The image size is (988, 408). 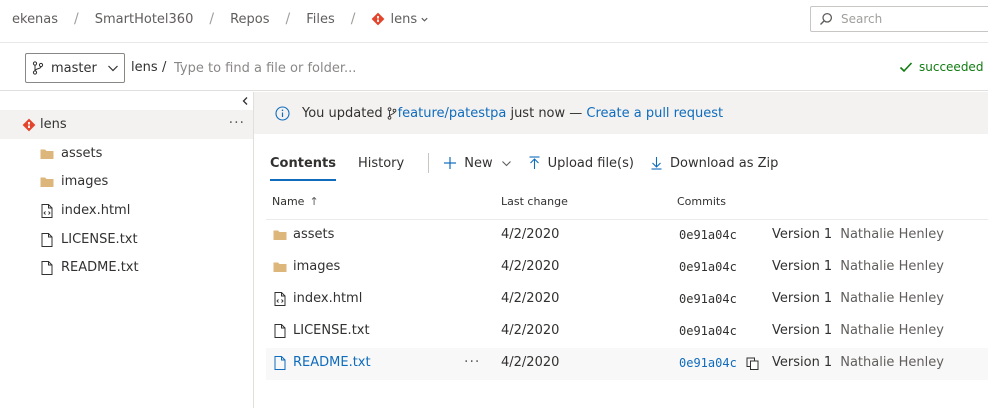 I want to click on row-commit-cell: 0e91a04c, so click(x=719, y=363).